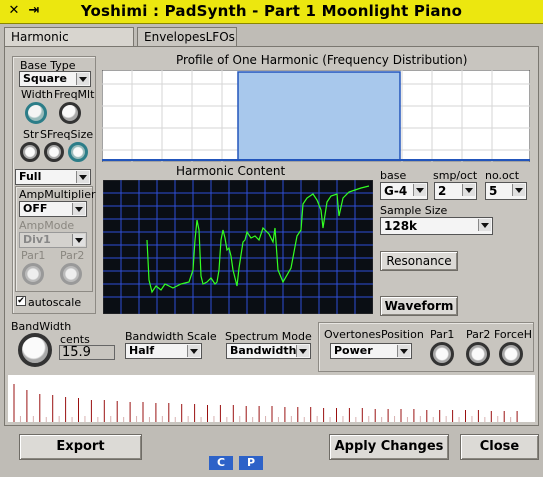 This screenshot has height=477, width=543. Describe the element at coordinates (80, 447) in the screenshot. I see `export-button: Export` at that location.